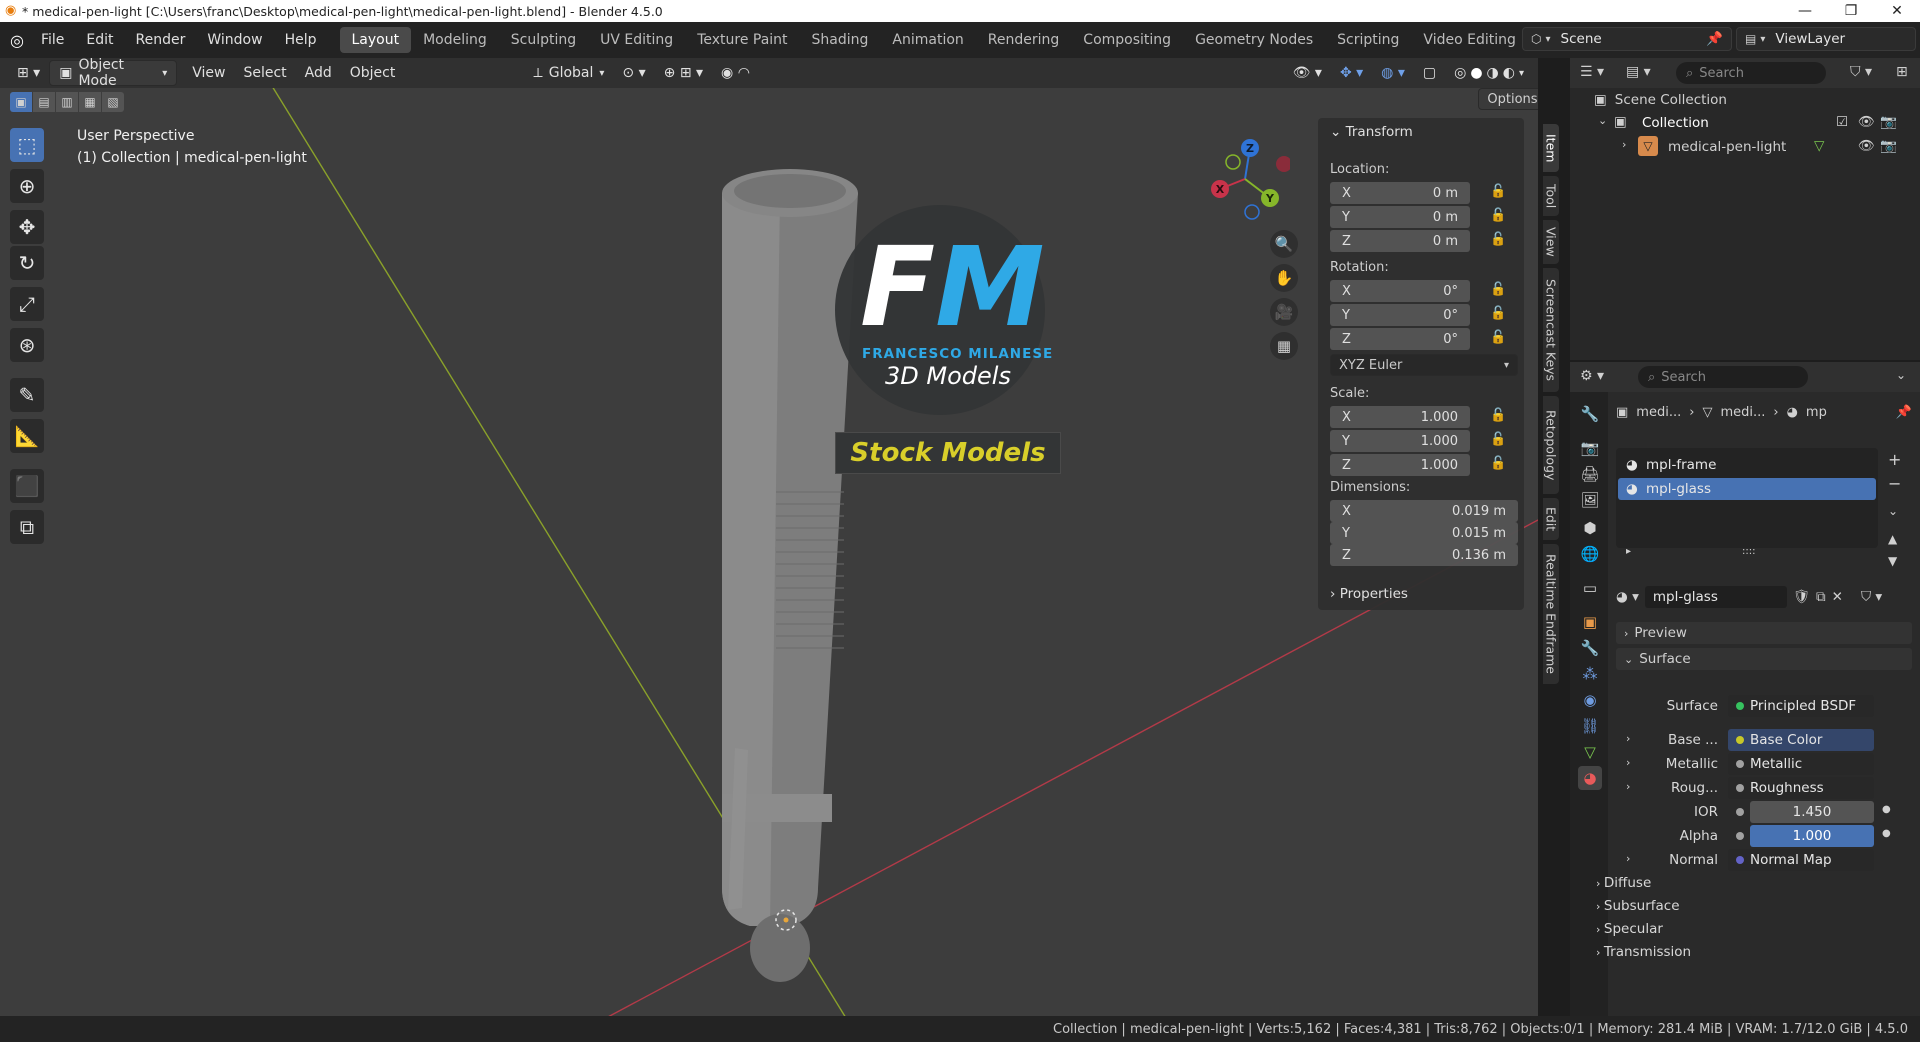 This screenshot has height=1042, width=1920. Describe the element at coordinates (1751, 73) in the screenshot. I see `outliner-search-input: ⌕ Search` at that location.